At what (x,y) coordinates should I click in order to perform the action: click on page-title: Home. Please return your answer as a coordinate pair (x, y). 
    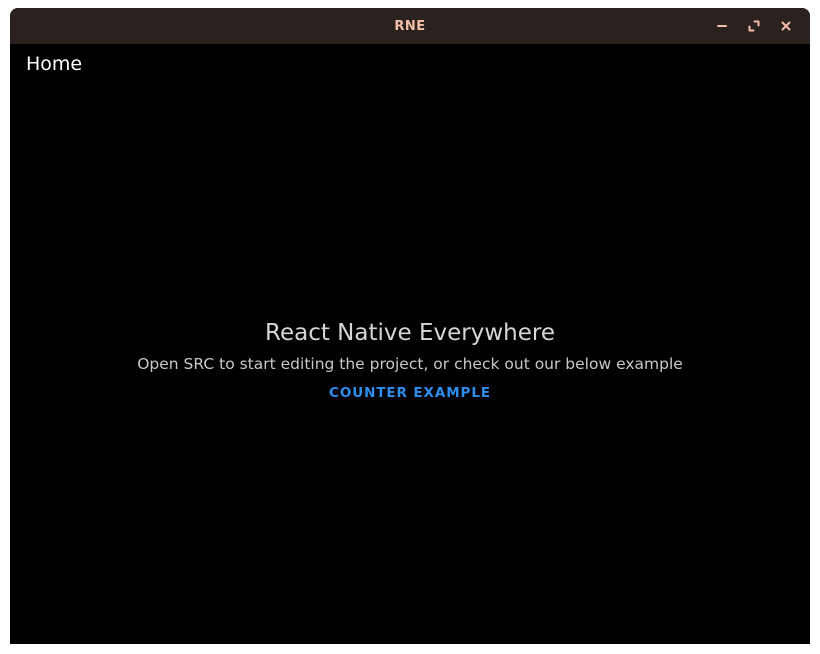
    Looking at the image, I should click on (54, 64).